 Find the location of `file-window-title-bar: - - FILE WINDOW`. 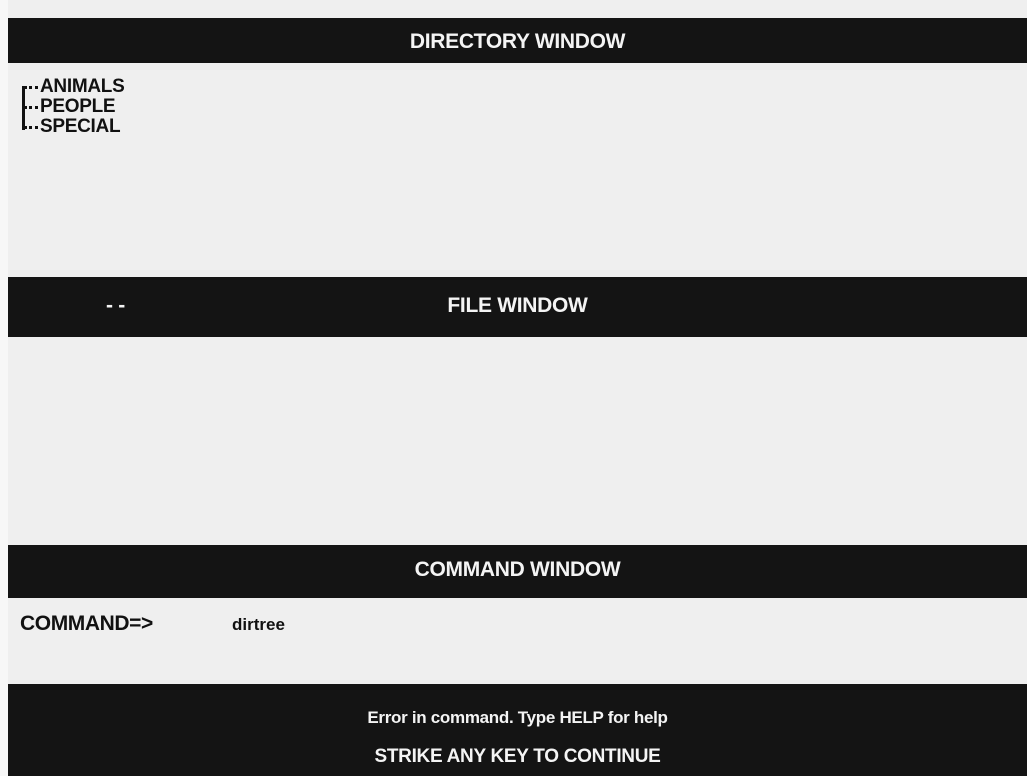

file-window-title-bar: - - FILE WINDOW is located at coordinates (517, 307).